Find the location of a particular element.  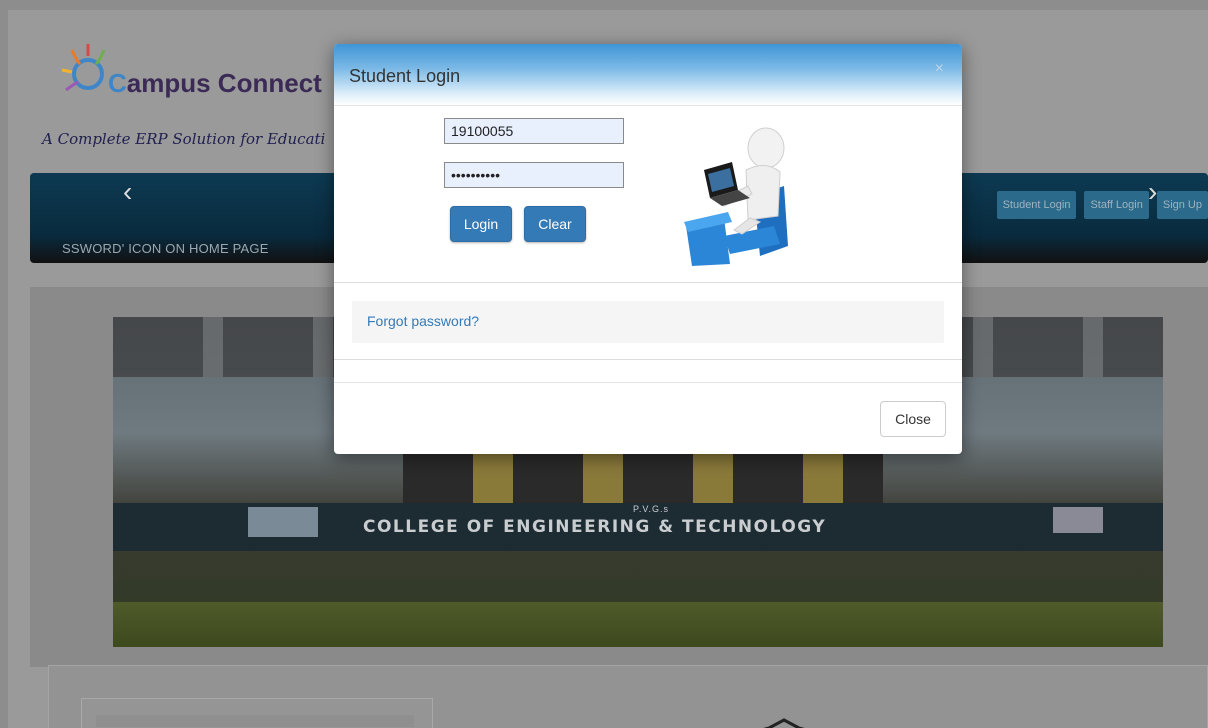

bottom-info-box-header is located at coordinates (255, 721).